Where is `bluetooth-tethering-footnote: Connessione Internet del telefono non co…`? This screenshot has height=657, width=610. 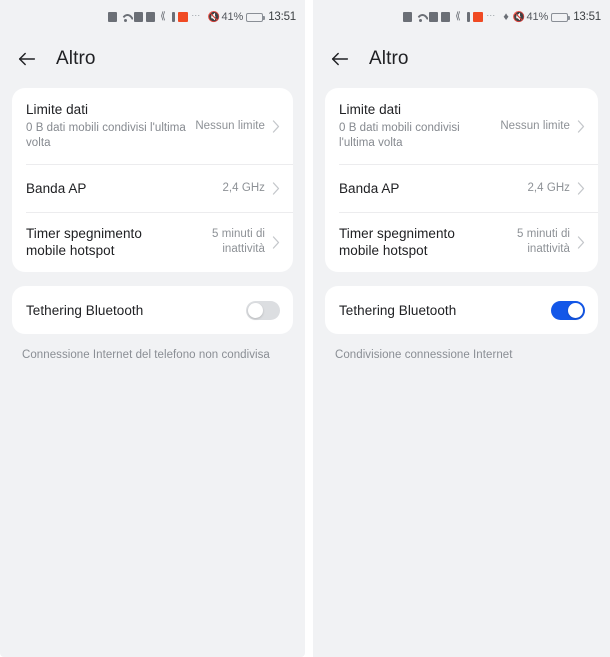 bluetooth-tethering-footnote: Connessione Internet del telefono non co… is located at coordinates (146, 355).